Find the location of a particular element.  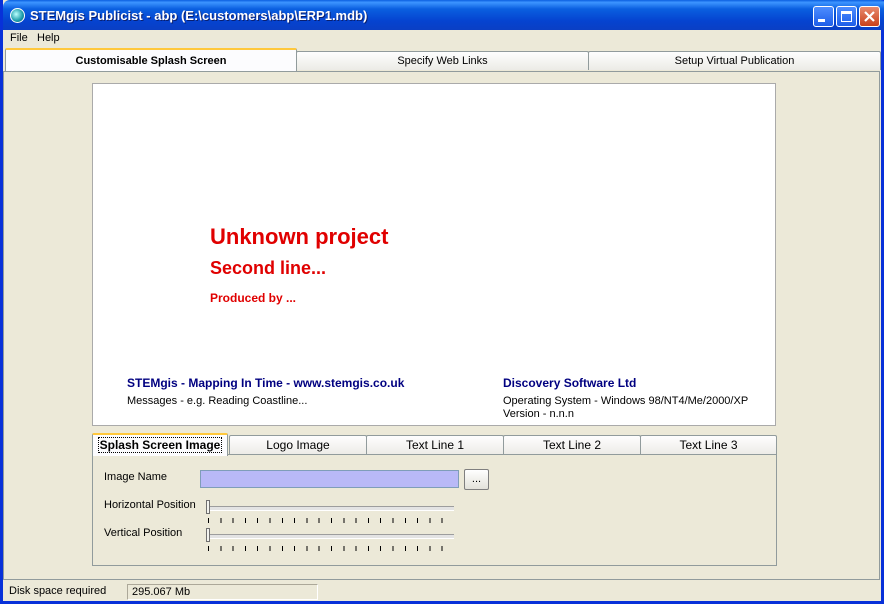

version-text: Version - n.n.n is located at coordinates (538, 414).